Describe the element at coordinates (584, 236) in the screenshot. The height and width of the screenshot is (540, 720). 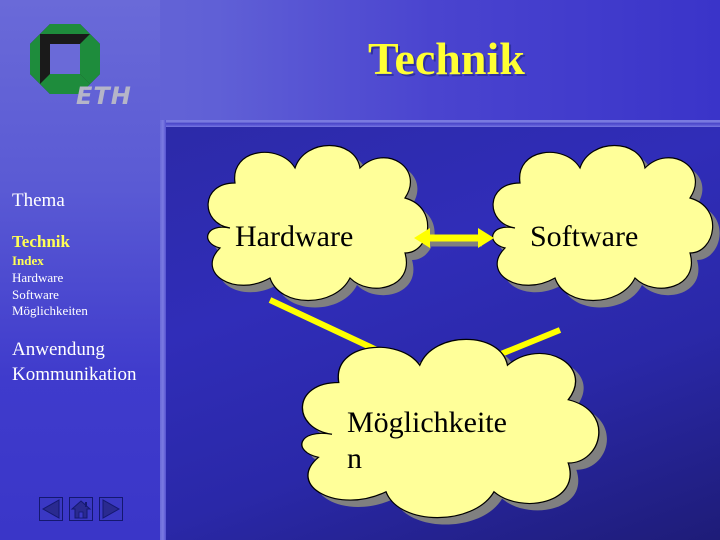
I see `software-label: Software` at that location.